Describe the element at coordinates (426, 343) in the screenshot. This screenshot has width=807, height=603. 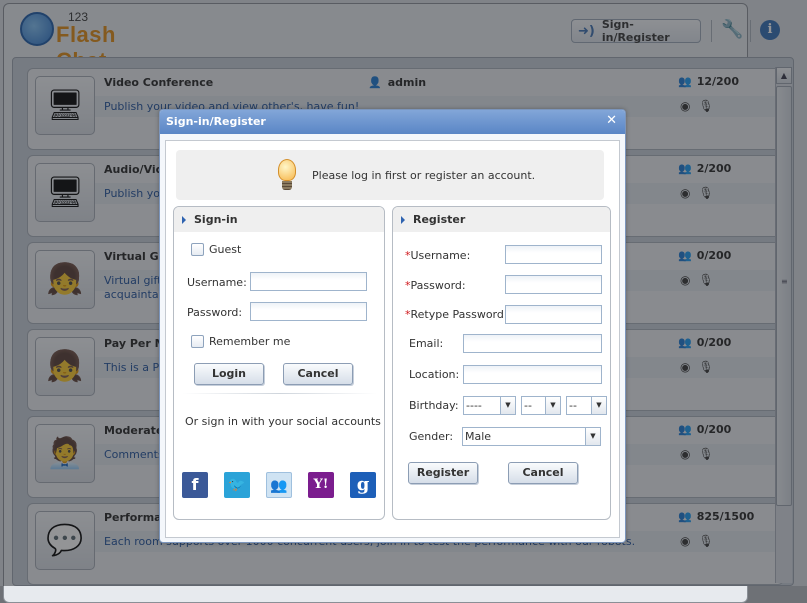
I see `email-label: Email:` at that location.